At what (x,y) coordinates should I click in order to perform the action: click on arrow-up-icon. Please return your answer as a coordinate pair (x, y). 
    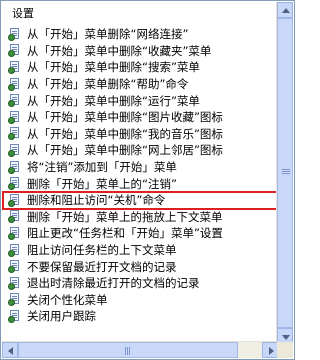
    Looking at the image, I should click on (286, 10).